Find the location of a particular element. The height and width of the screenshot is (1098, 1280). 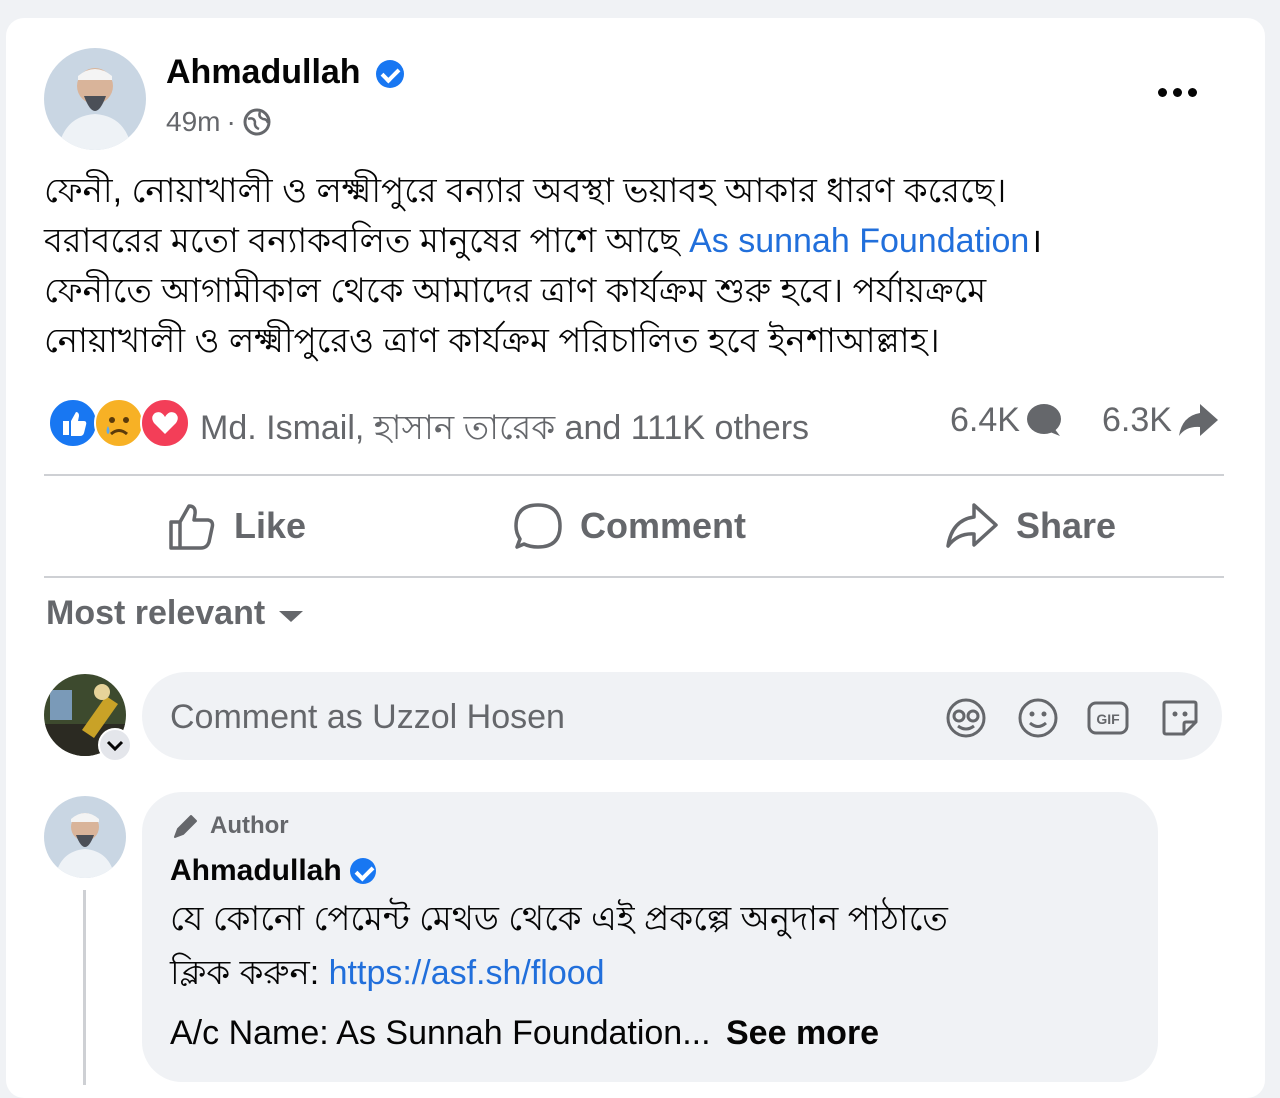

share-arrow-icon is located at coordinates (1198, 420).